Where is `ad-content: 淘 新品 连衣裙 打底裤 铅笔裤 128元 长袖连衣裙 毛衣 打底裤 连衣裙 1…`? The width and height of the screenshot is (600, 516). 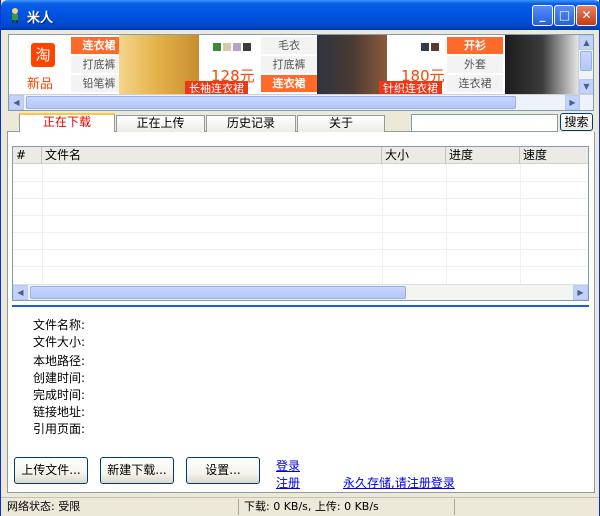 ad-content: 淘 新品 连衣裙 打底裤 铅笔裤 128元 长袖连衣裙 毛衣 打底裤 连衣裙 1… is located at coordinates (294, 65).